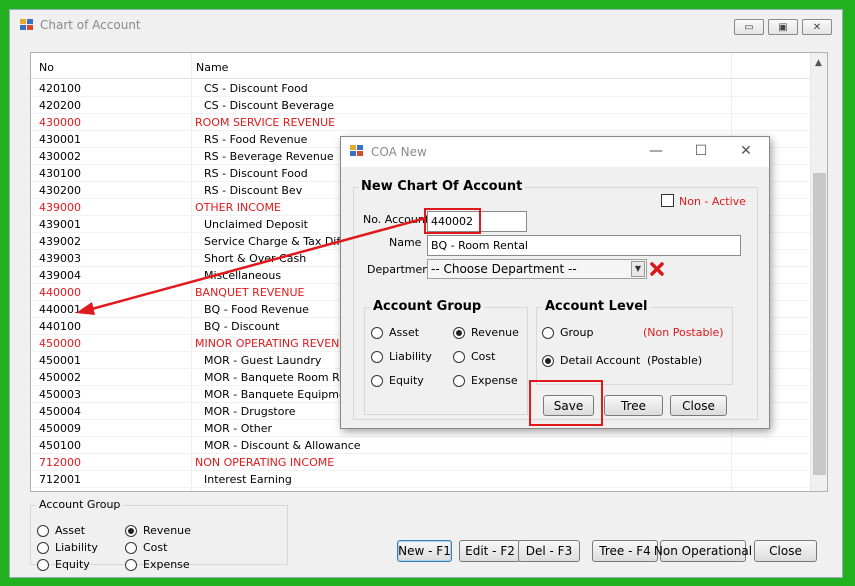  I want to click on table-row: 420100 CS - Discount Food, so click(421, 88).